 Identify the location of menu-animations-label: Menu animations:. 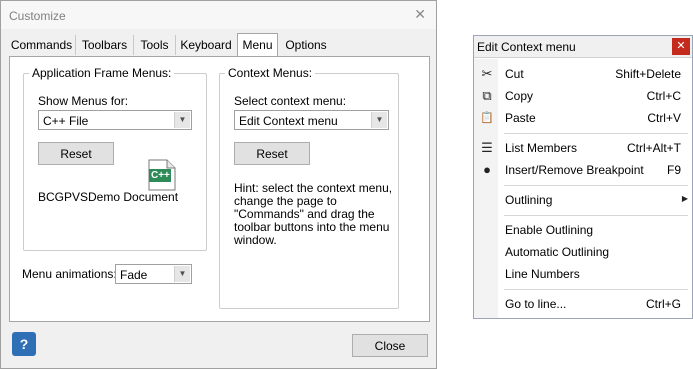
(69, 274).